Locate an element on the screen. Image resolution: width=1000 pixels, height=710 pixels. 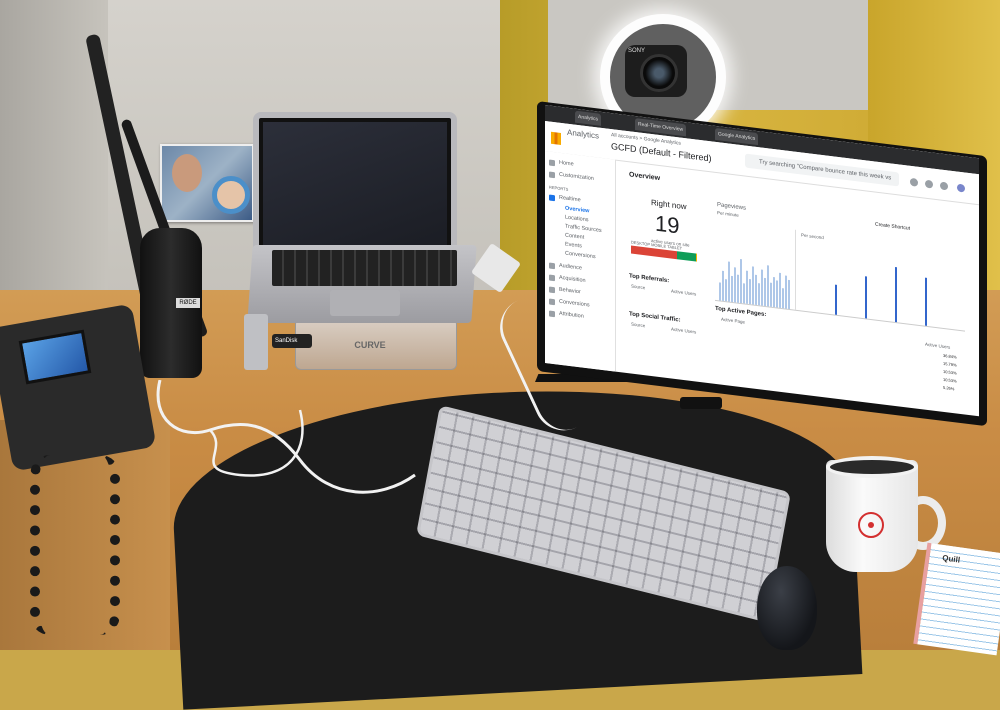
mouse is located at coordinates (787, 608).